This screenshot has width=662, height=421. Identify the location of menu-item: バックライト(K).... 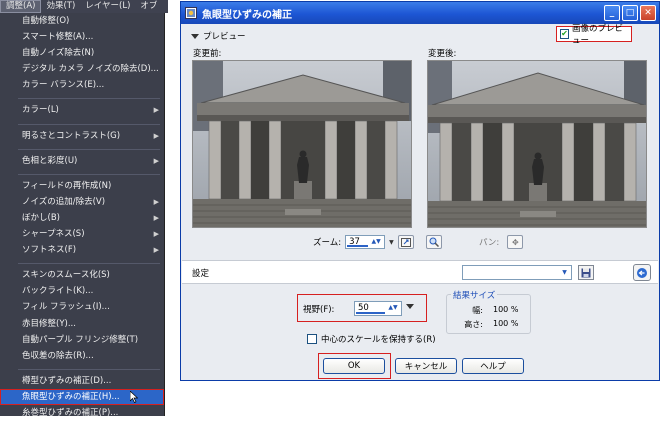
(82, 291).